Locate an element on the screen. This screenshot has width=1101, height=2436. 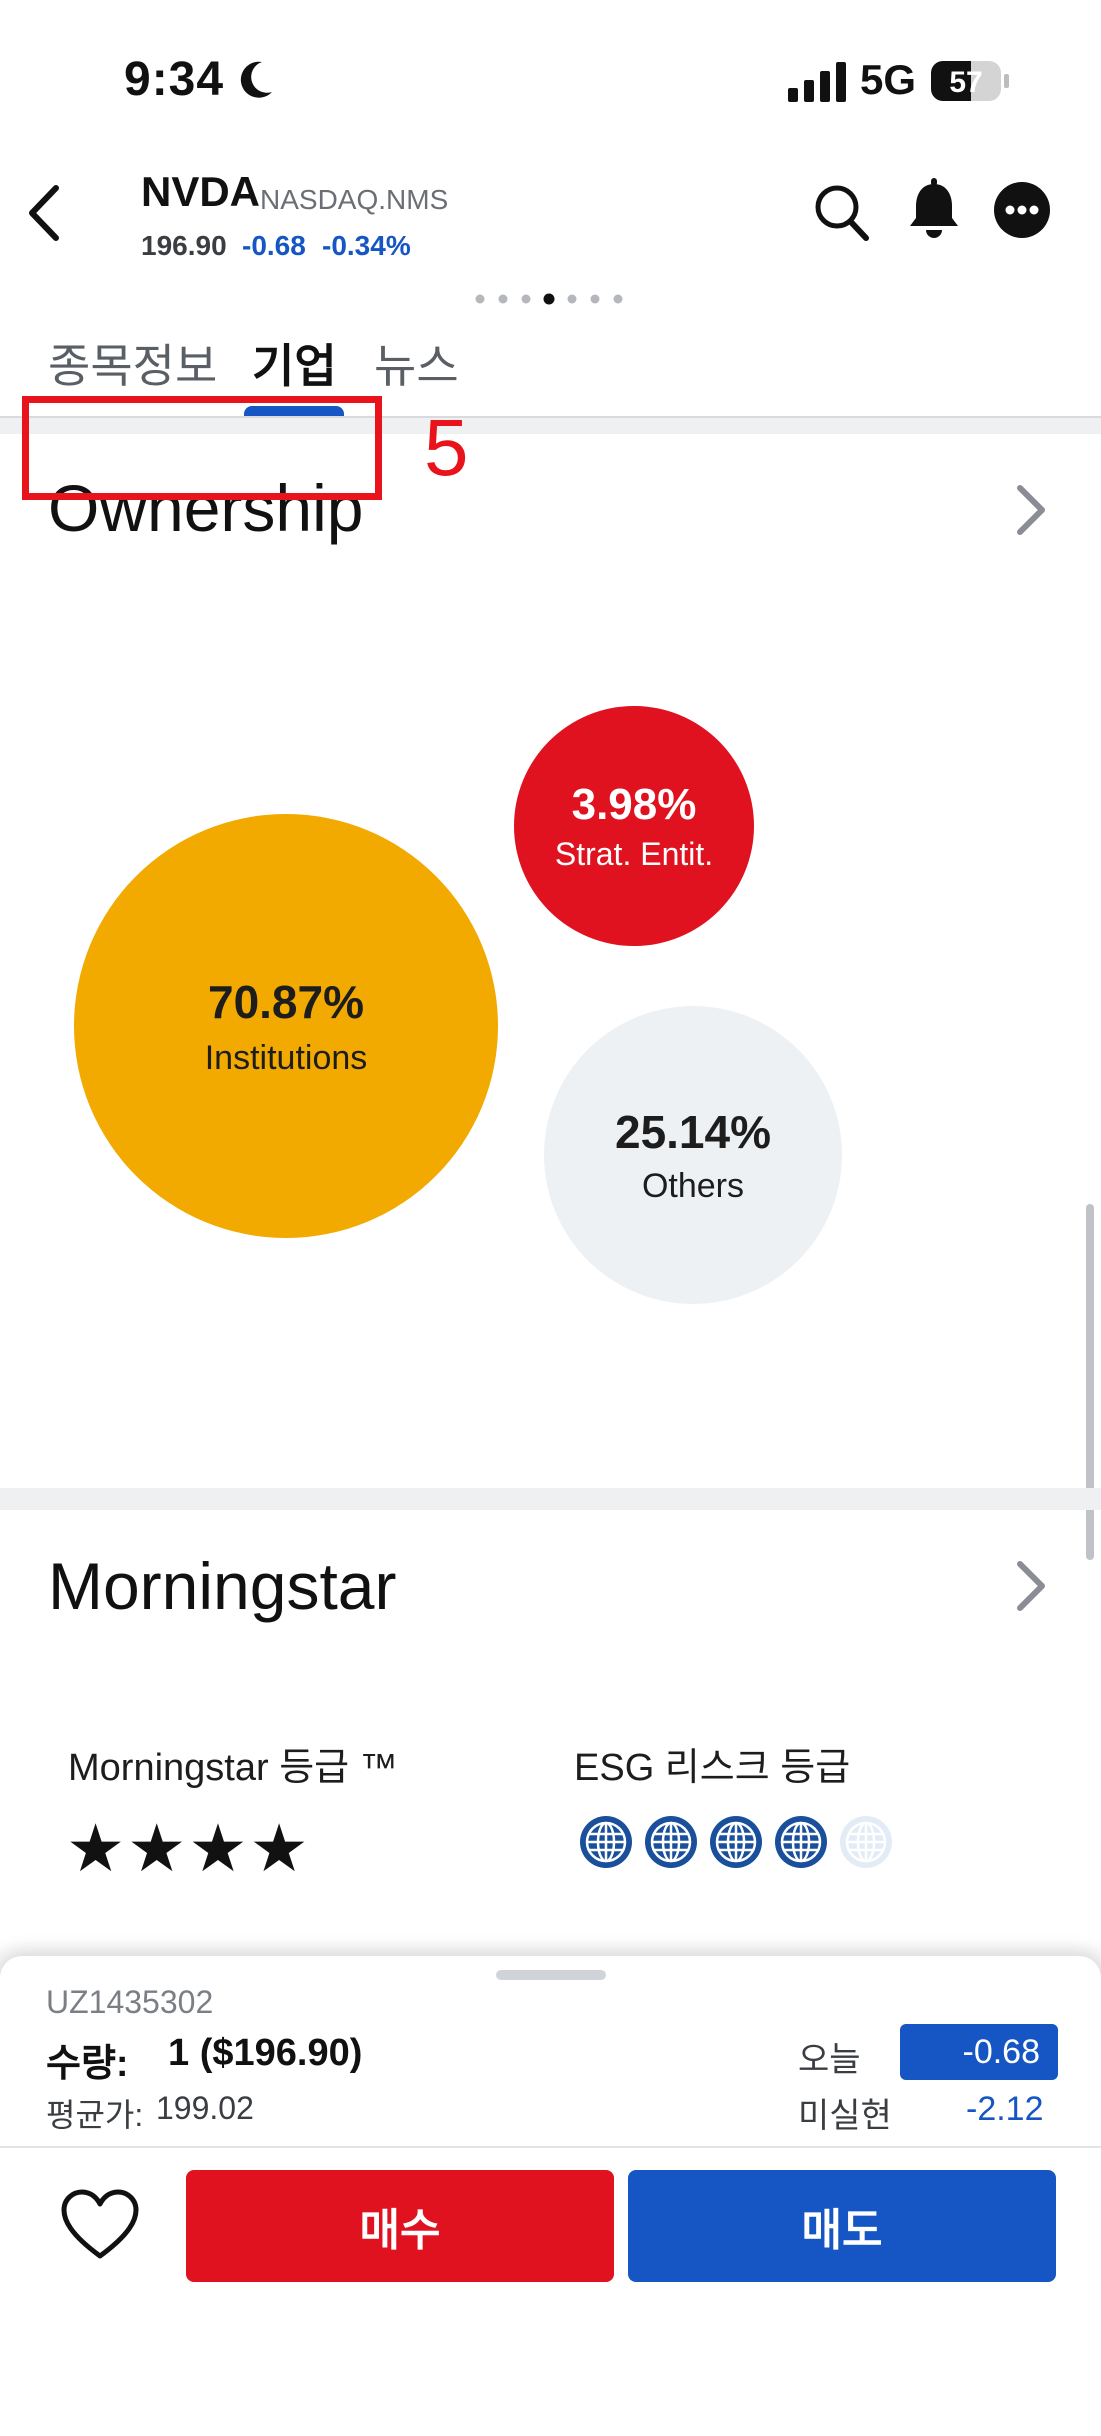
average-price-label: 평균가: is located at coordinates (95, 2115).